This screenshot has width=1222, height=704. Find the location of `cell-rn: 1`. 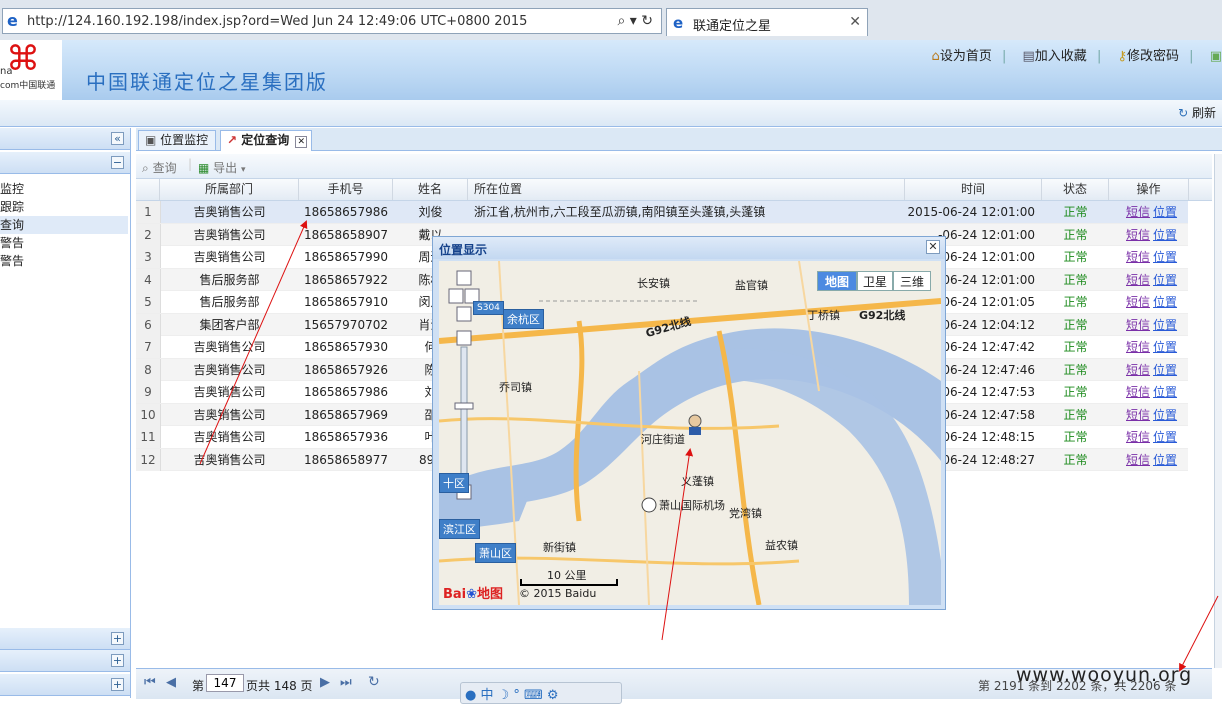

cell-rn: 1 is located at coordinates (148, 212).